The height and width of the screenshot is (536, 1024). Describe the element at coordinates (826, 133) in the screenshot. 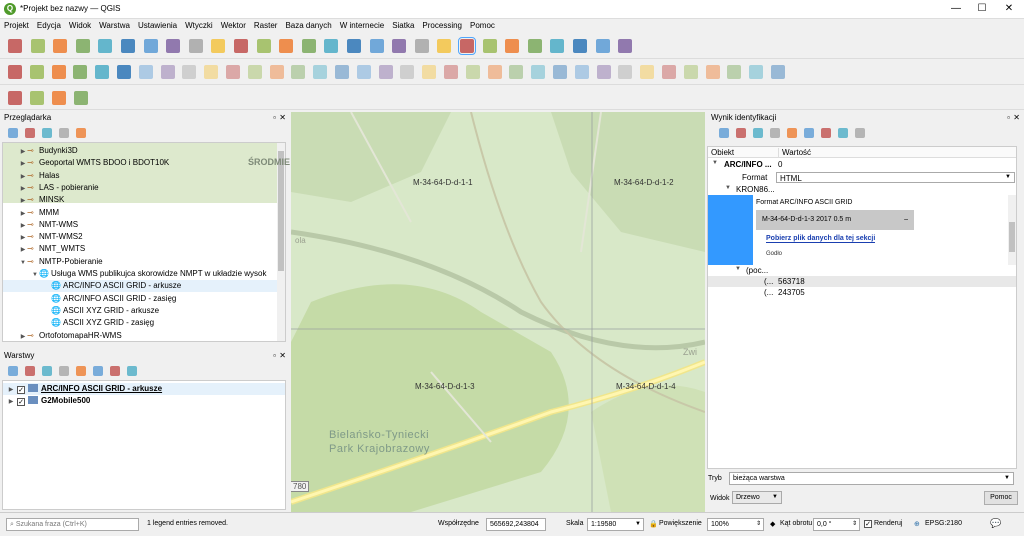

I see `identTools-button-6-icon` at that location.